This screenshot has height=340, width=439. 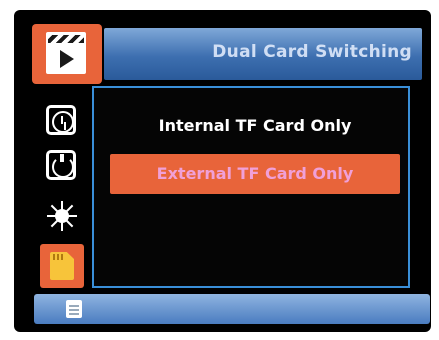 I want to click on status-bar, so click(x=232, y=309).